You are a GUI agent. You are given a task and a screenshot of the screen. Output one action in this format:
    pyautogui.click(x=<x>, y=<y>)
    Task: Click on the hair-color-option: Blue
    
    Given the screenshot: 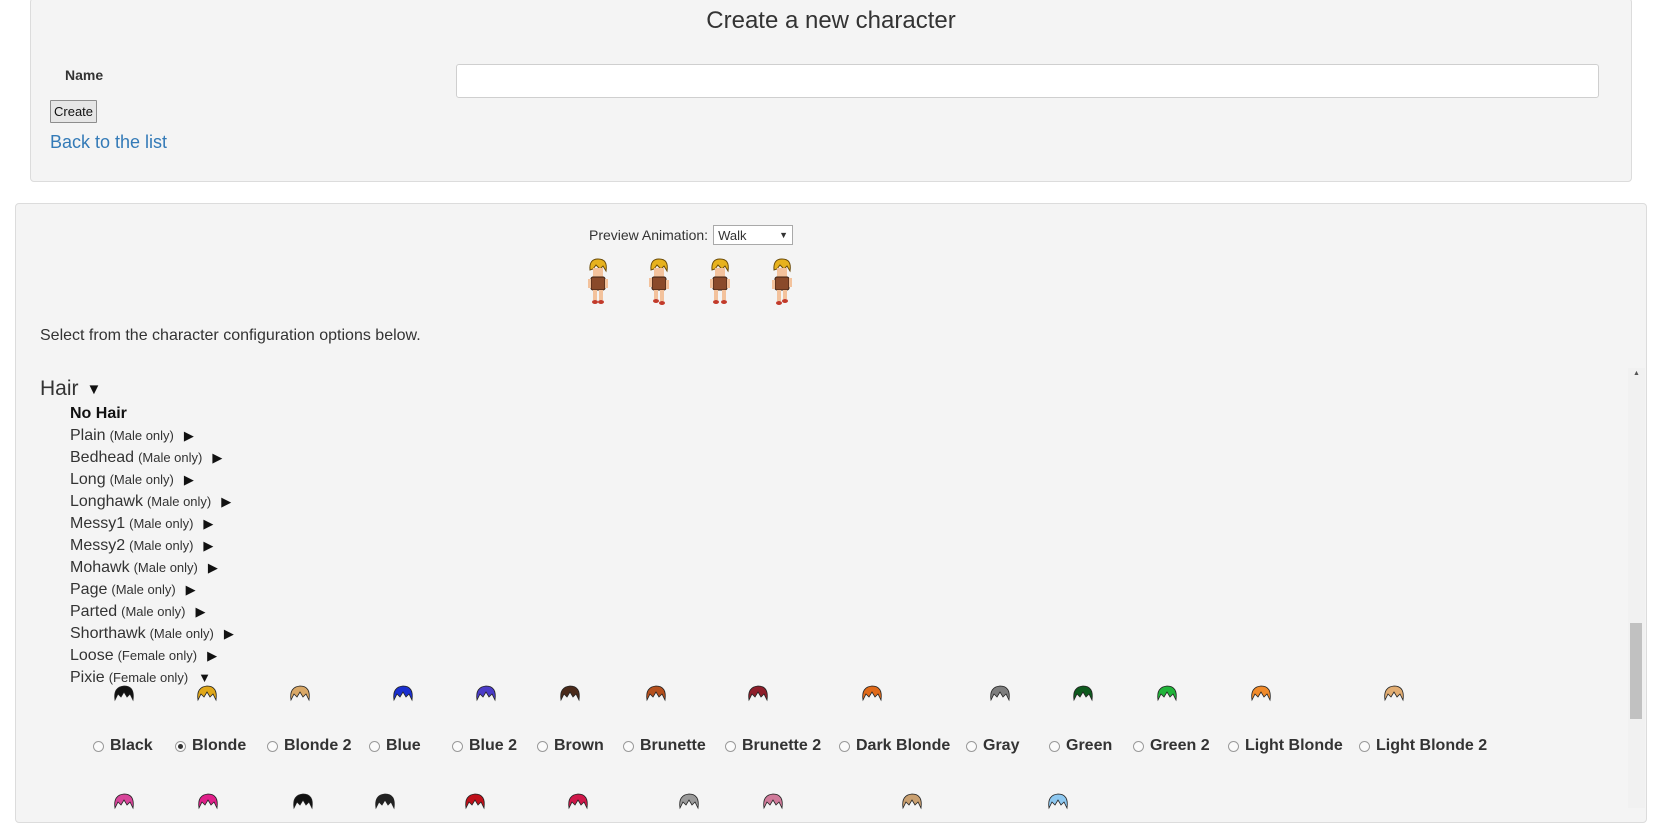 What is the action you would take?
    pyautogui.click(x=395, y=746)
    